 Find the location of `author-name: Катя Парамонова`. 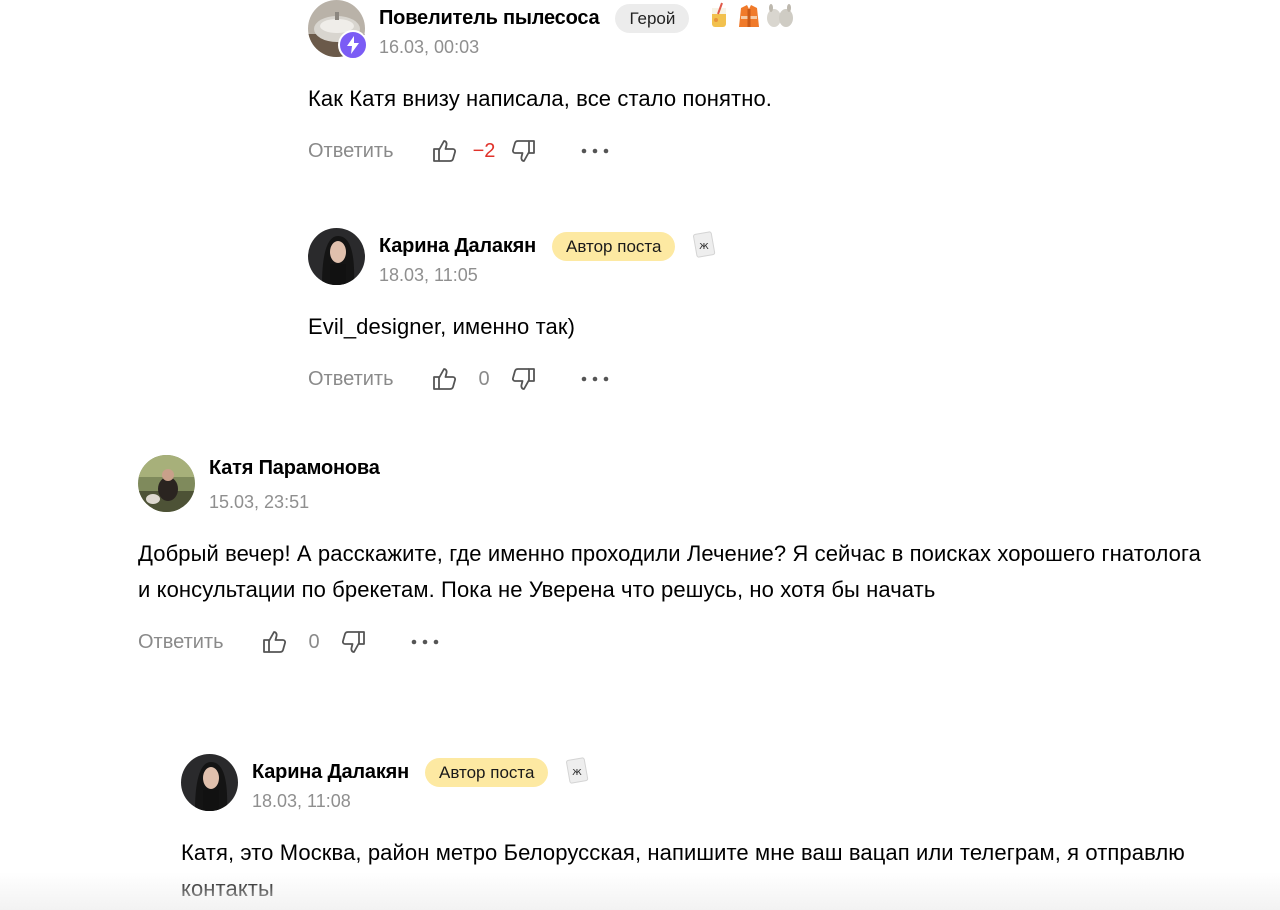

author-name: Катя Парамонова is located at coordinates (294, 468).